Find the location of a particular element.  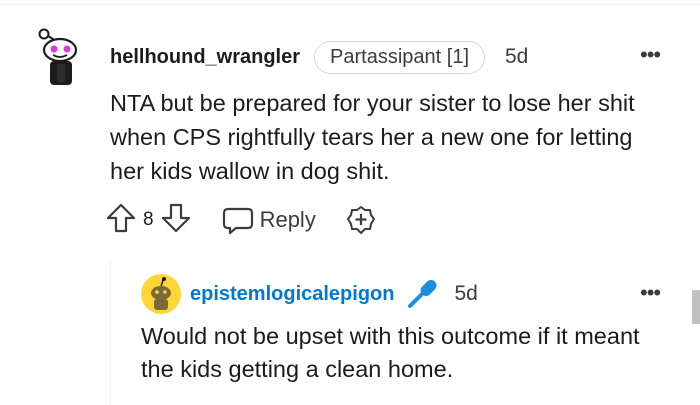

award-plus-icon is located at coordinates (360, 220).